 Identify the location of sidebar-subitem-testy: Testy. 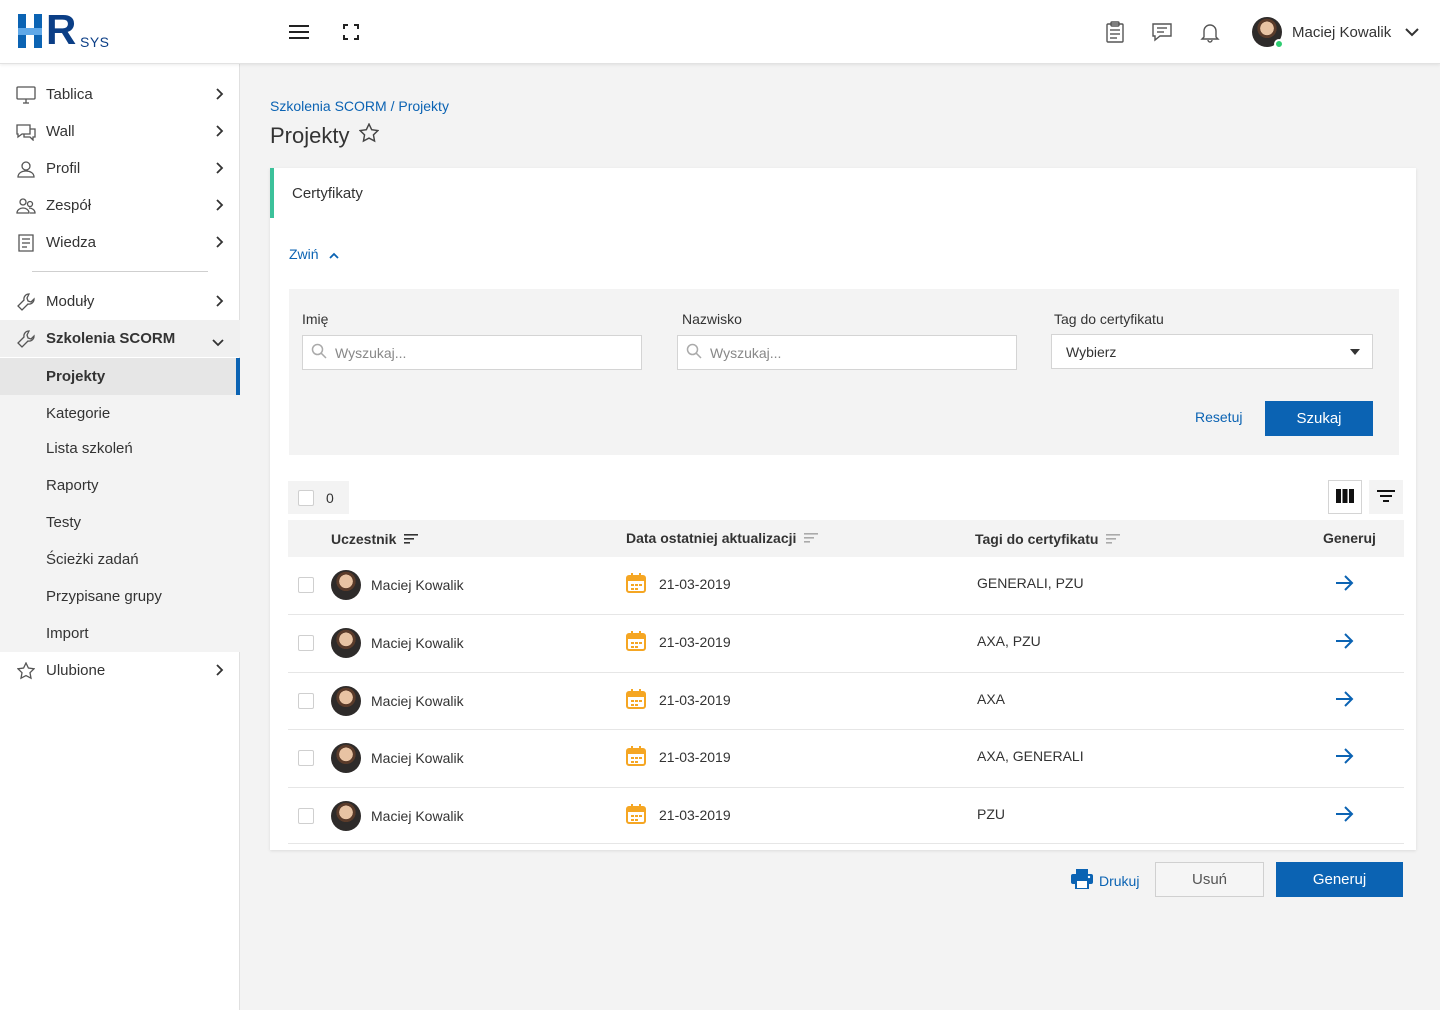
(120, 522).